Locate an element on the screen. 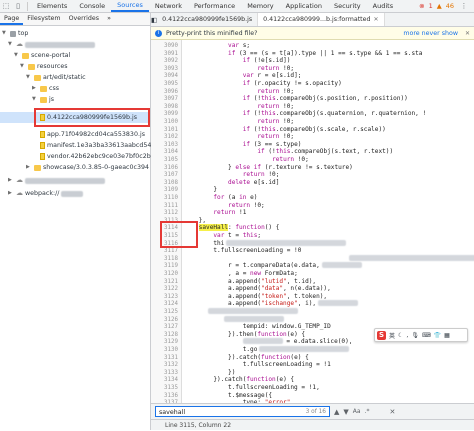 This screenshot has width=474, height=431. inspect-icon: ⬚ is located at coordinates (6, 6).